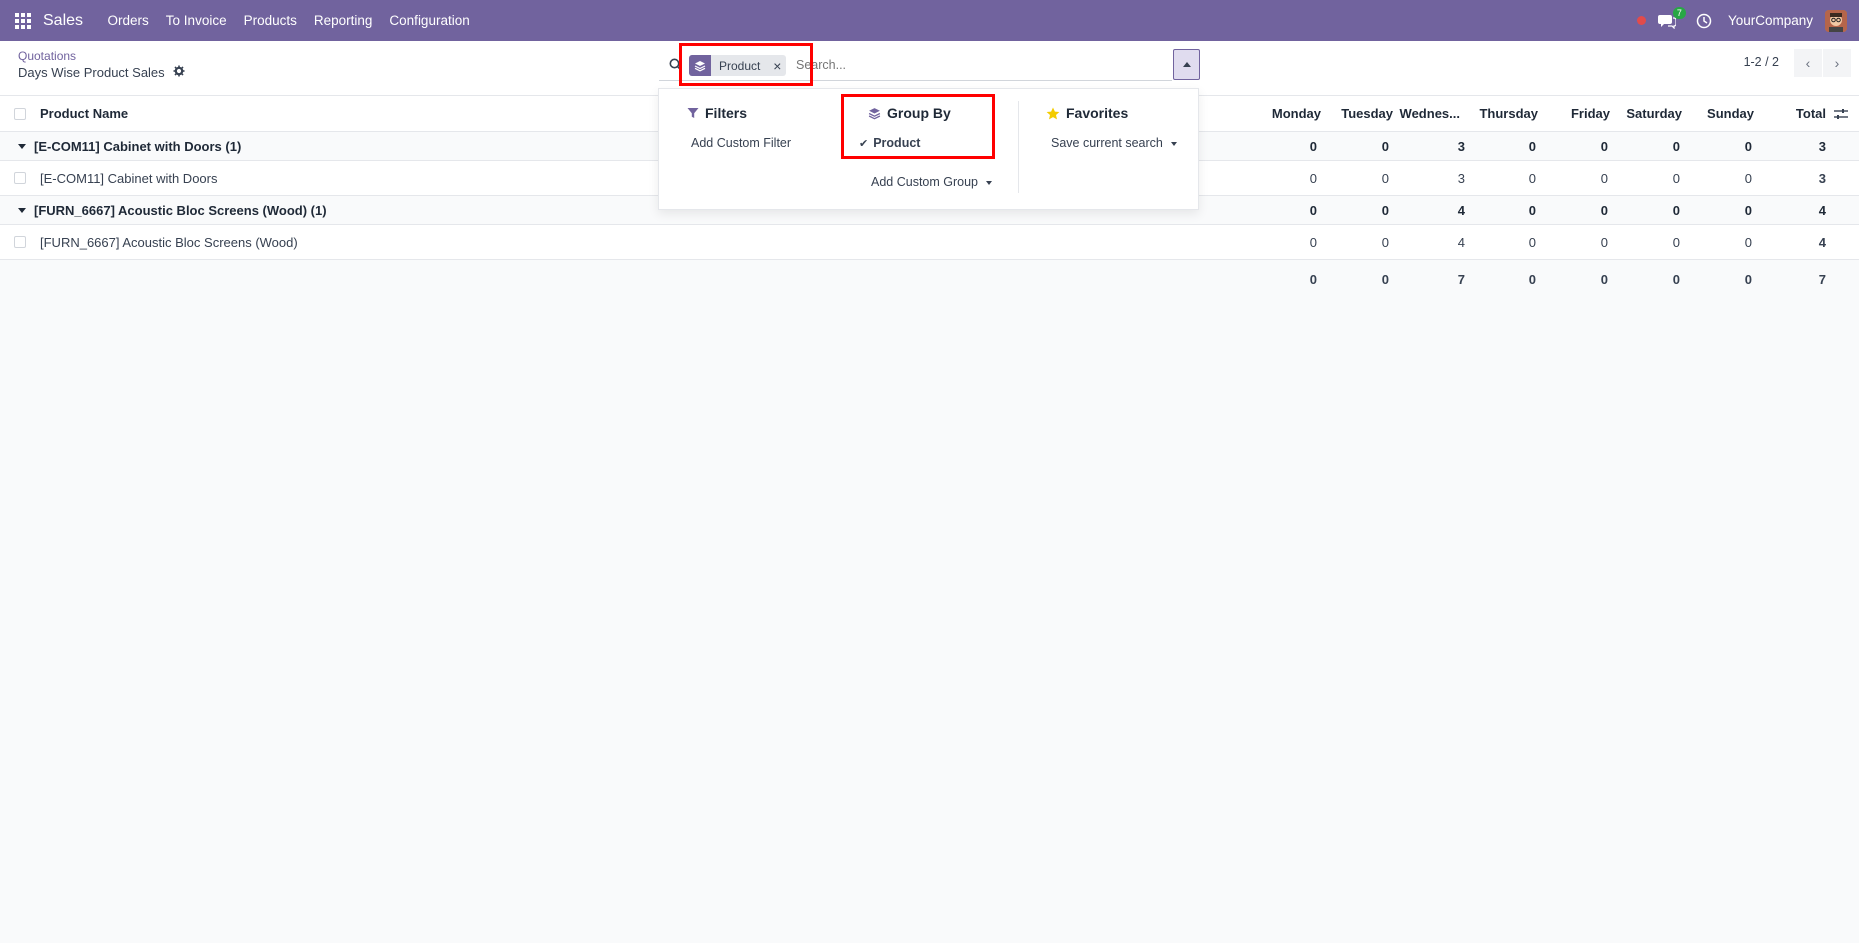  What do you see at coordinates (1822, 178) in the screenshot?
I see `row-cell-total: 3` at bounding box center [1822, 178].